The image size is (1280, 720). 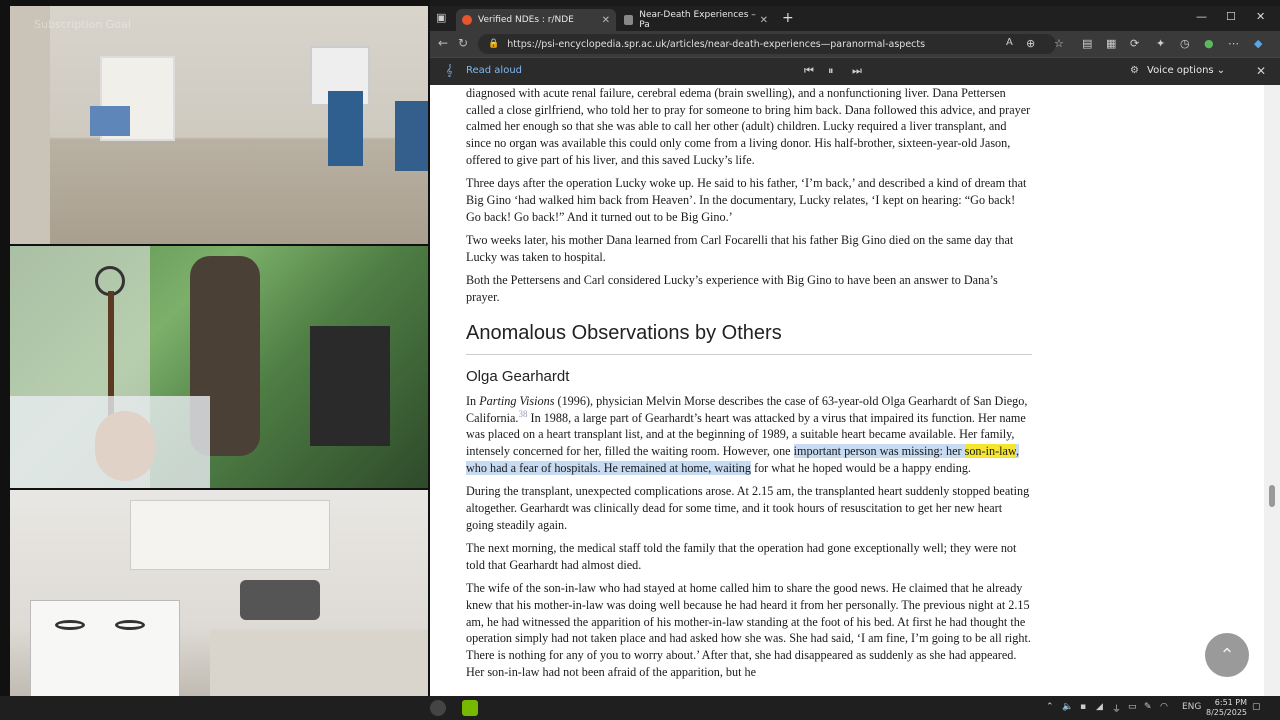 What do you see at coordinates (1185, 43) in the screenshot?
I see `history-icon: ◷` at bounding box center [1185, 43].